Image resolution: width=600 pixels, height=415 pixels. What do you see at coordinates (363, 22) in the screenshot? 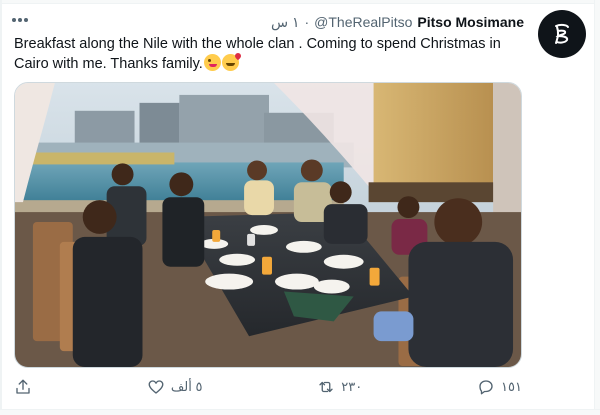
I see `user-handle: @TheRealPitso` at bounding box center [363, 22].